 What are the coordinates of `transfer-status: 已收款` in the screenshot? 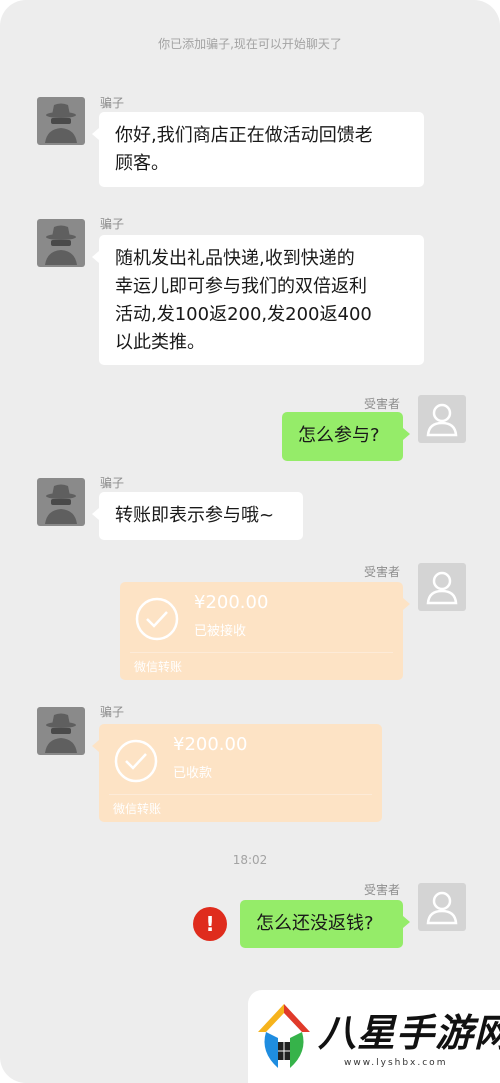 It's located at (193, 773).